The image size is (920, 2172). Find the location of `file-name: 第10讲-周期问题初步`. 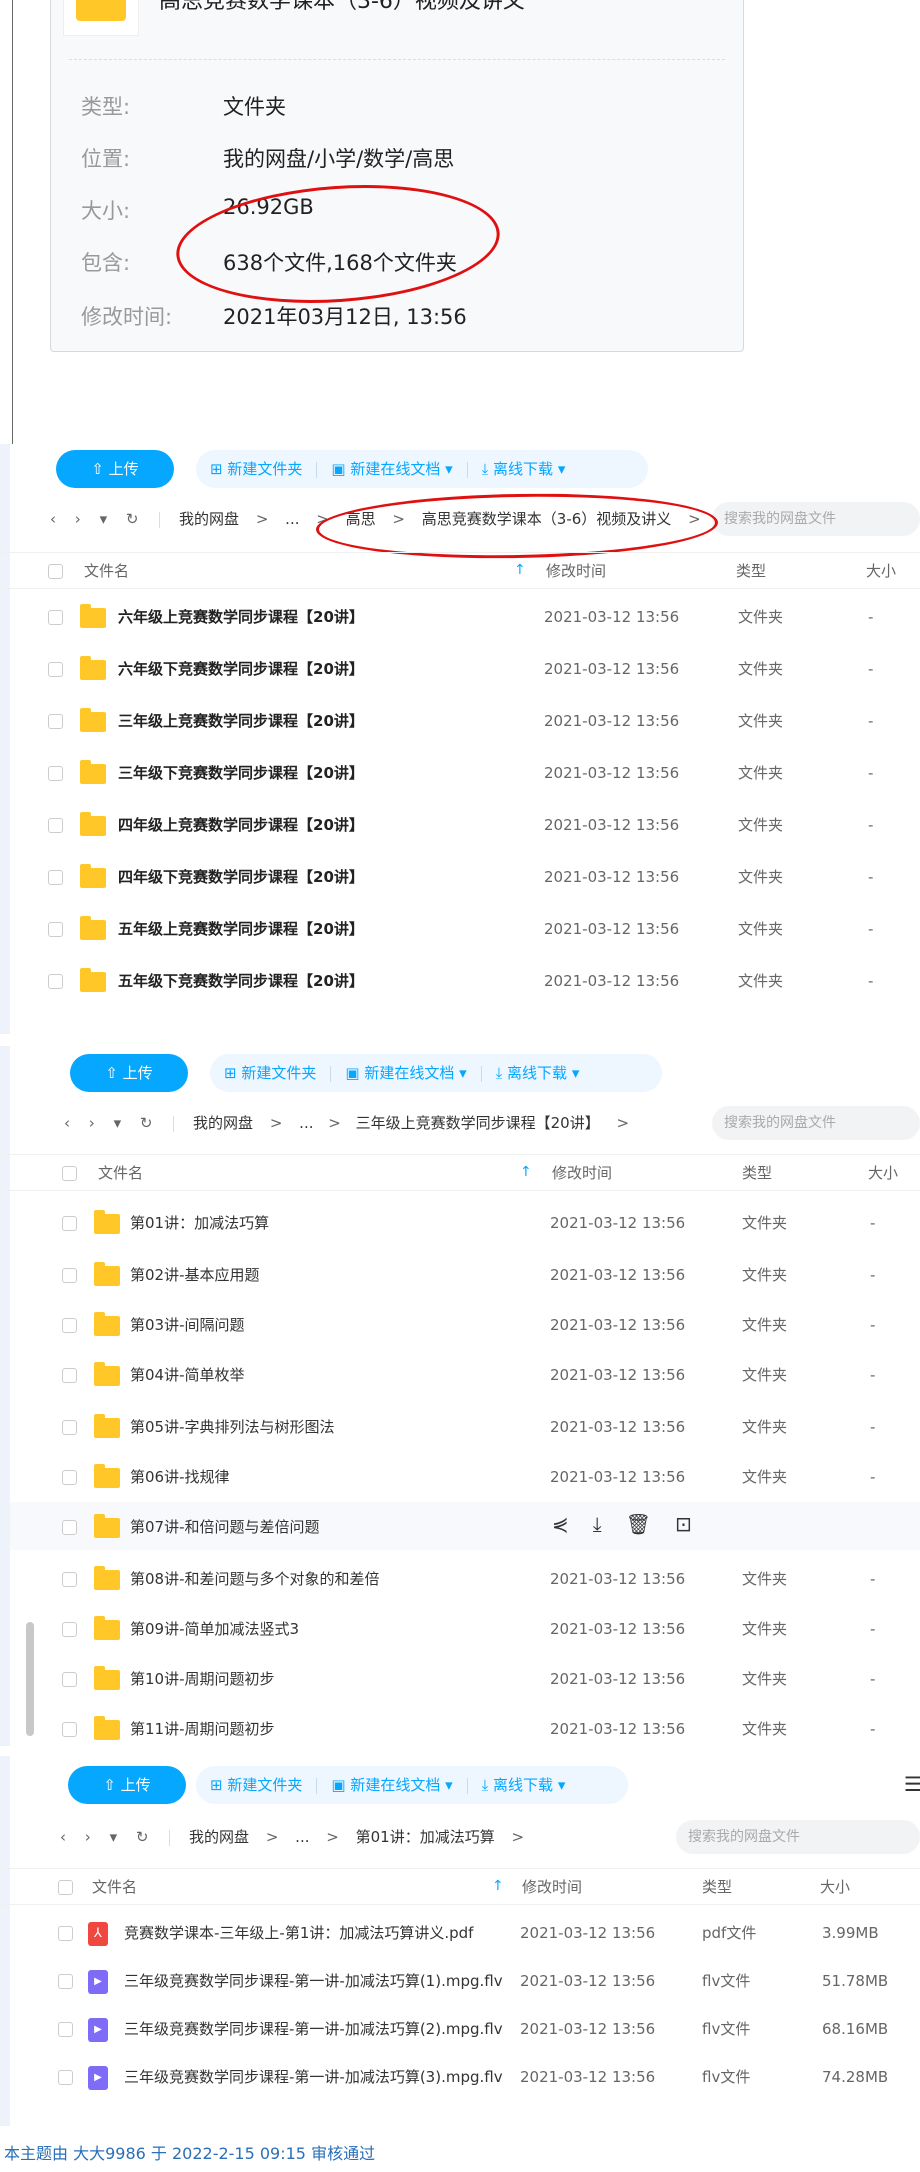

file-name: 第10讲-周期问题初步 is located at coordinates (202, 1679).